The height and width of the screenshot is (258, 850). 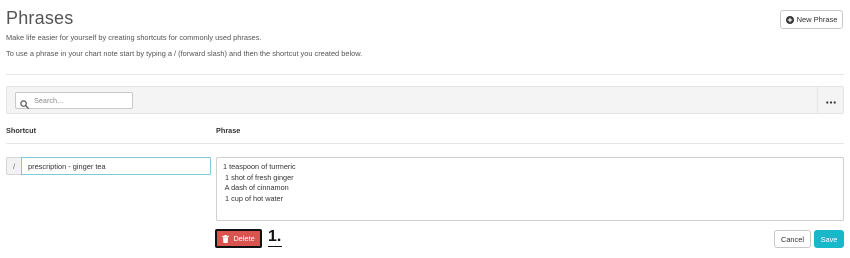 What do you see at coordinates (226, 238) in the screenshot?
I see `trash-icon` at bounding box center [226, 238].